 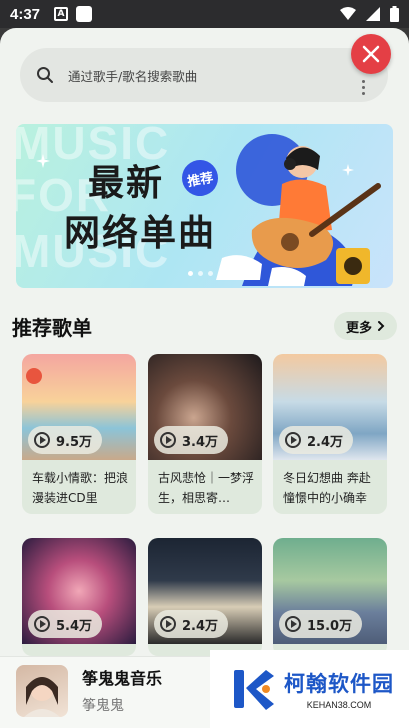 I want to click on playlist-card: 2.4万, so click(x=205, y=597).